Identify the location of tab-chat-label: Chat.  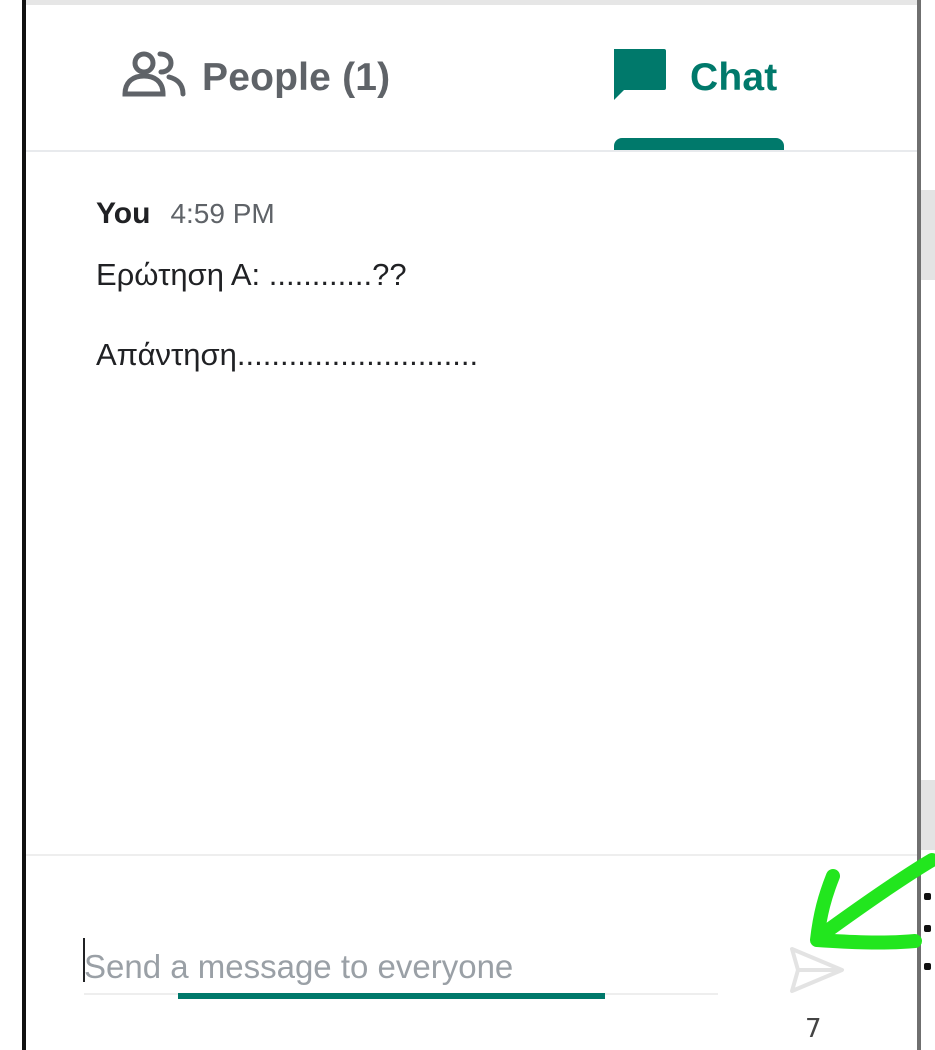
(734, 77).